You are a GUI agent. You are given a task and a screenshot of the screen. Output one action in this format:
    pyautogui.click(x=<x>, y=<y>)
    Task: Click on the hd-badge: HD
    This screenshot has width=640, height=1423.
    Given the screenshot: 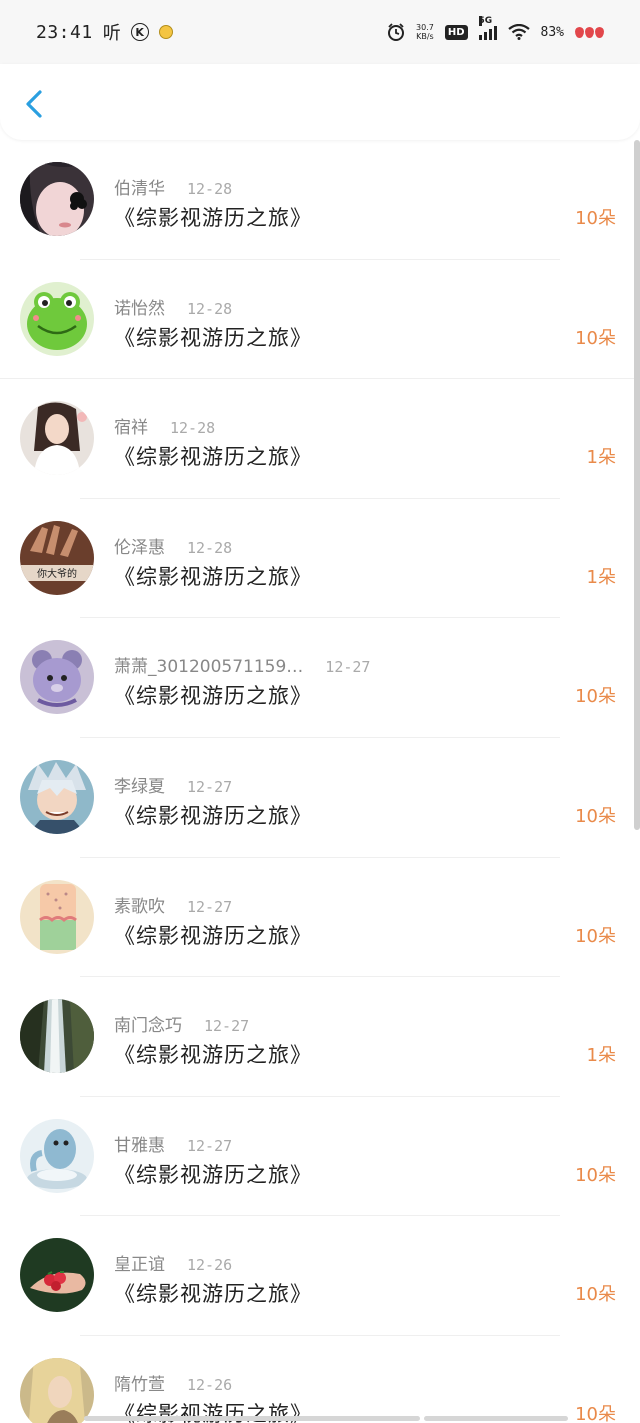 What is the action you would take?
    pyautogui.click(x=456, y=32)
    